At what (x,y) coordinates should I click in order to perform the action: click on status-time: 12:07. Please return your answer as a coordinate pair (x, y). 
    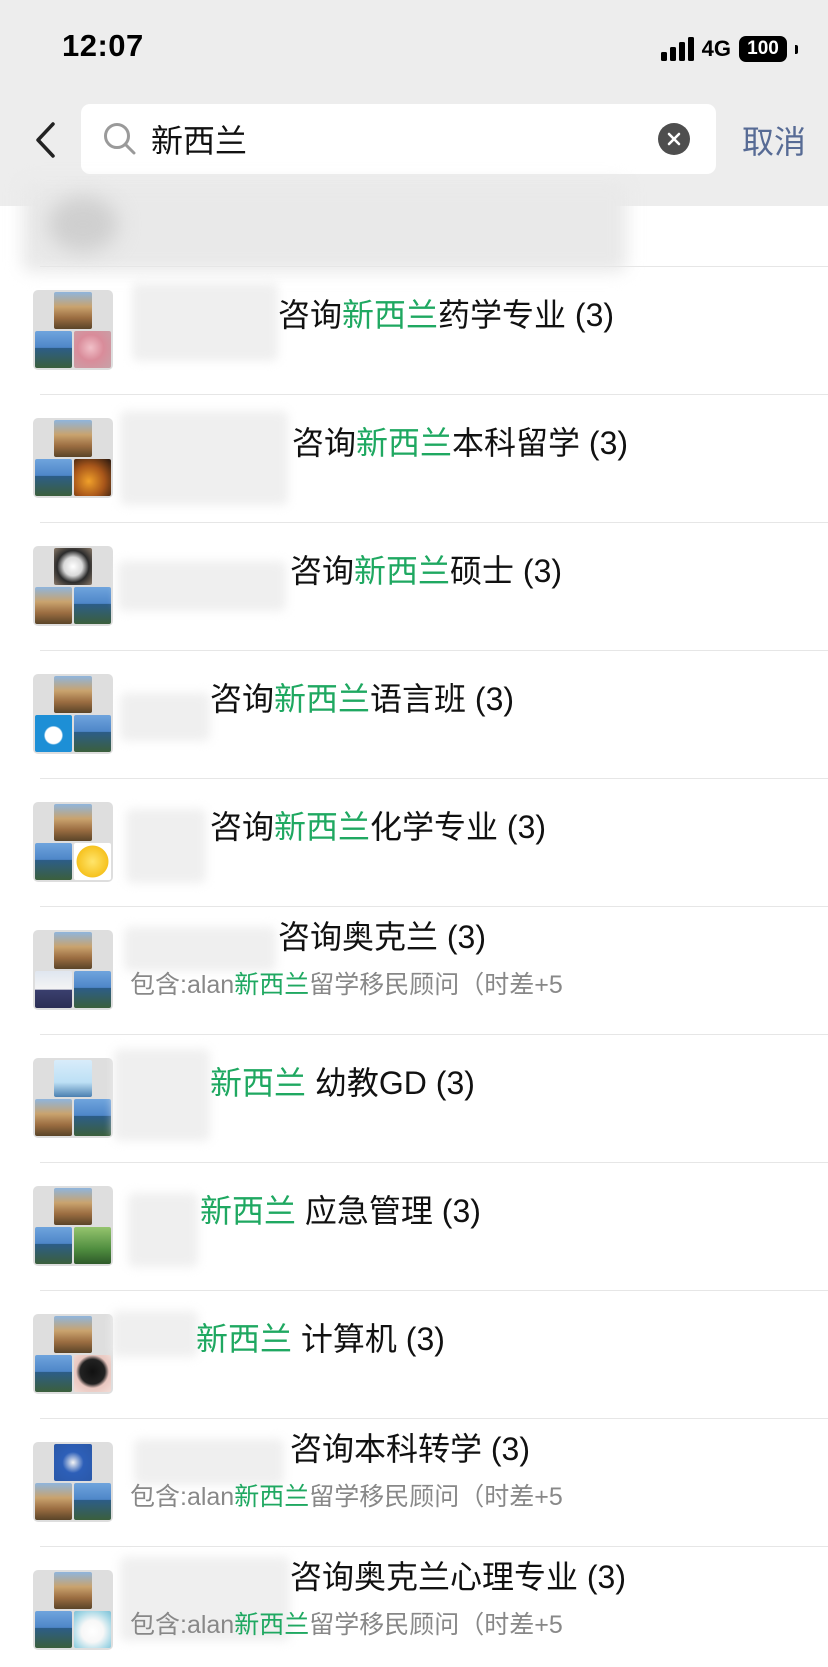
    Looking at the image, I should click on (103, 45).